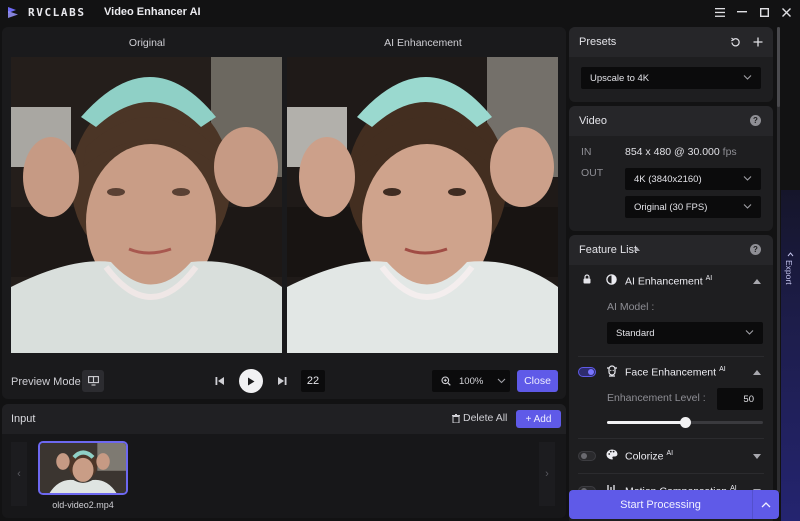 This screenshot has width=800, height=521. What do you see at coordinates (446, 381) in the screenshot?
I see `zoom-icon` at bounding box center [446, 381].